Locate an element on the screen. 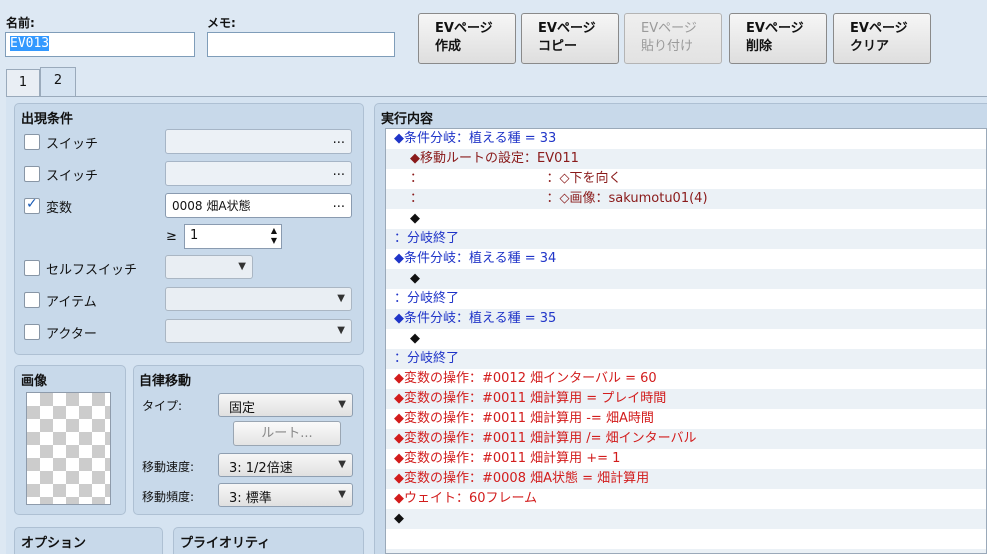  switch2-check-box is located at coordinates (32, 174).